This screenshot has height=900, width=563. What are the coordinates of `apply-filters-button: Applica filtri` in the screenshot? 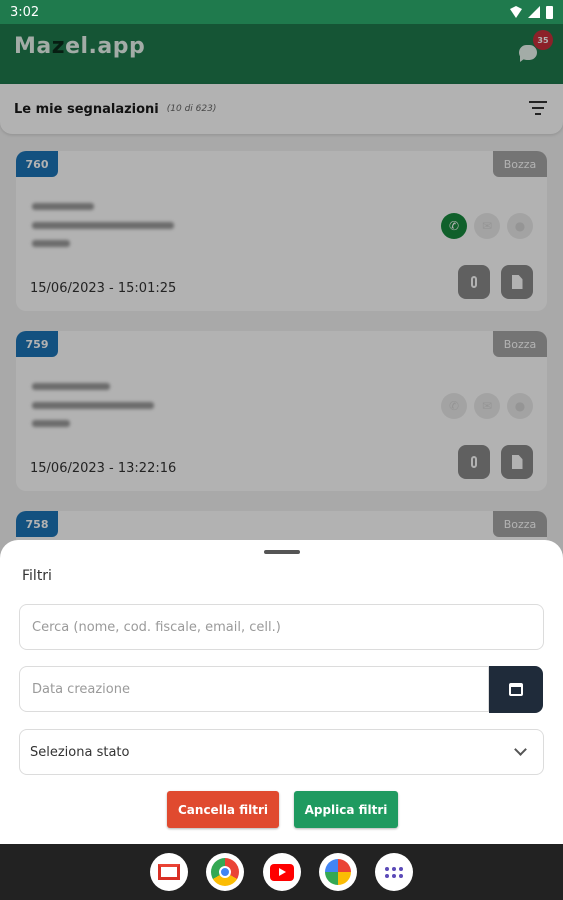 It's located at (346, 809).